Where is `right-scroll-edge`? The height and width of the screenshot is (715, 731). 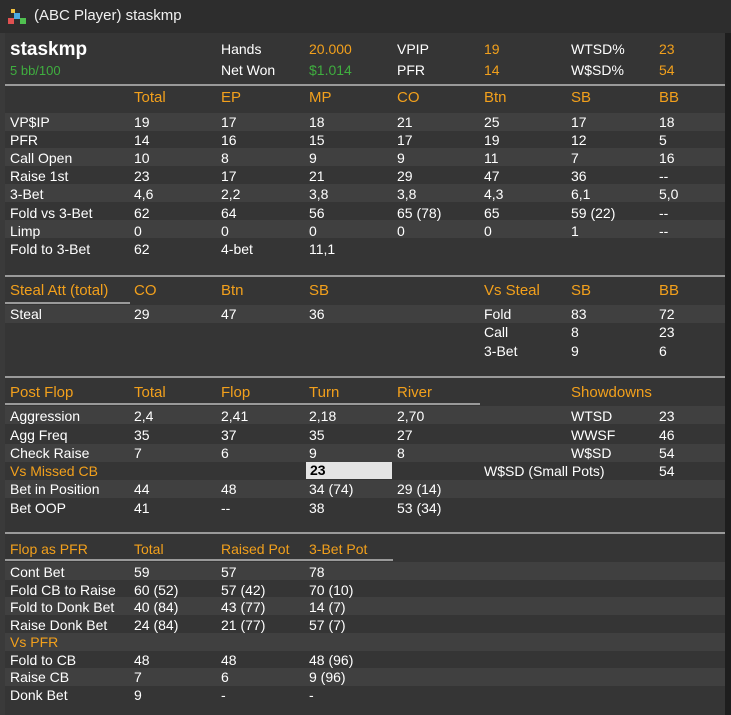
right-scroll-edge is located at coordinates (728, 374).